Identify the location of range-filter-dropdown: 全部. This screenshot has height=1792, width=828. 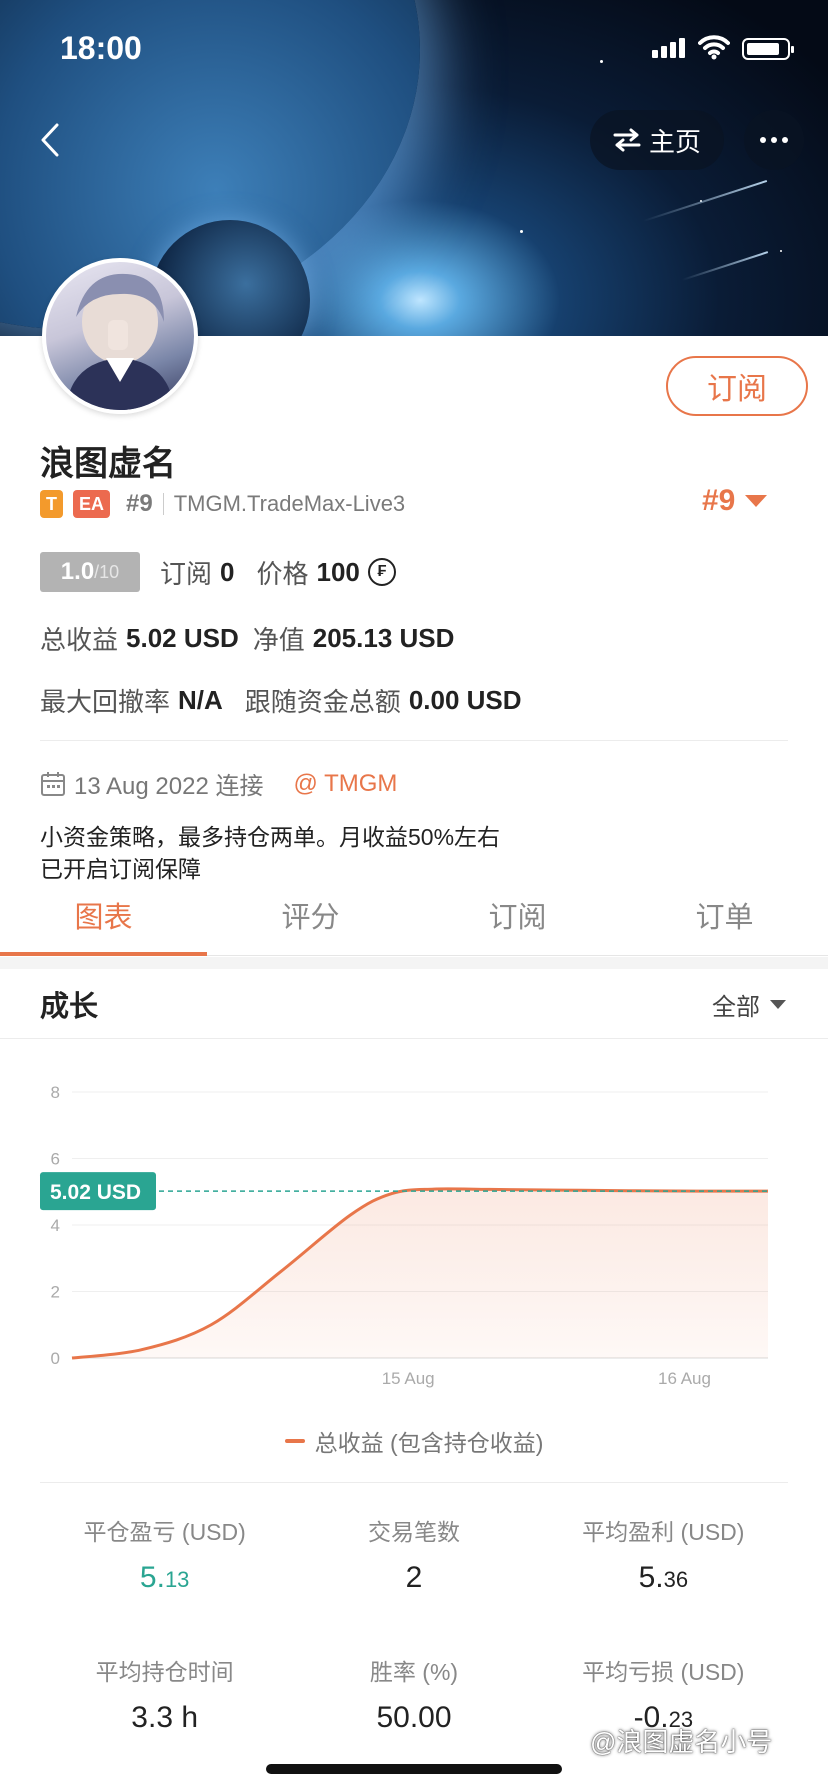
(749, 1004).